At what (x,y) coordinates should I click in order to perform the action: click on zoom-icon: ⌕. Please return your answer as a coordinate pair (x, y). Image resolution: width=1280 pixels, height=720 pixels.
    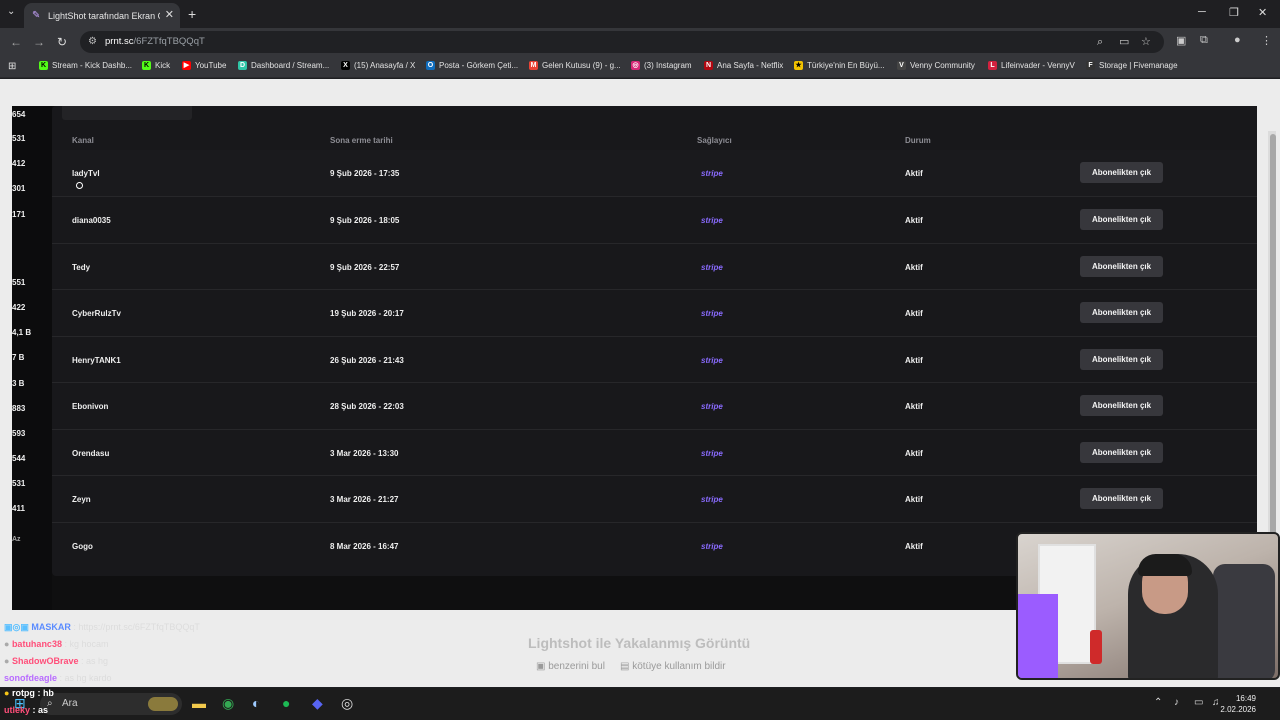
    Looking at the image, I should click on (1100, 42).